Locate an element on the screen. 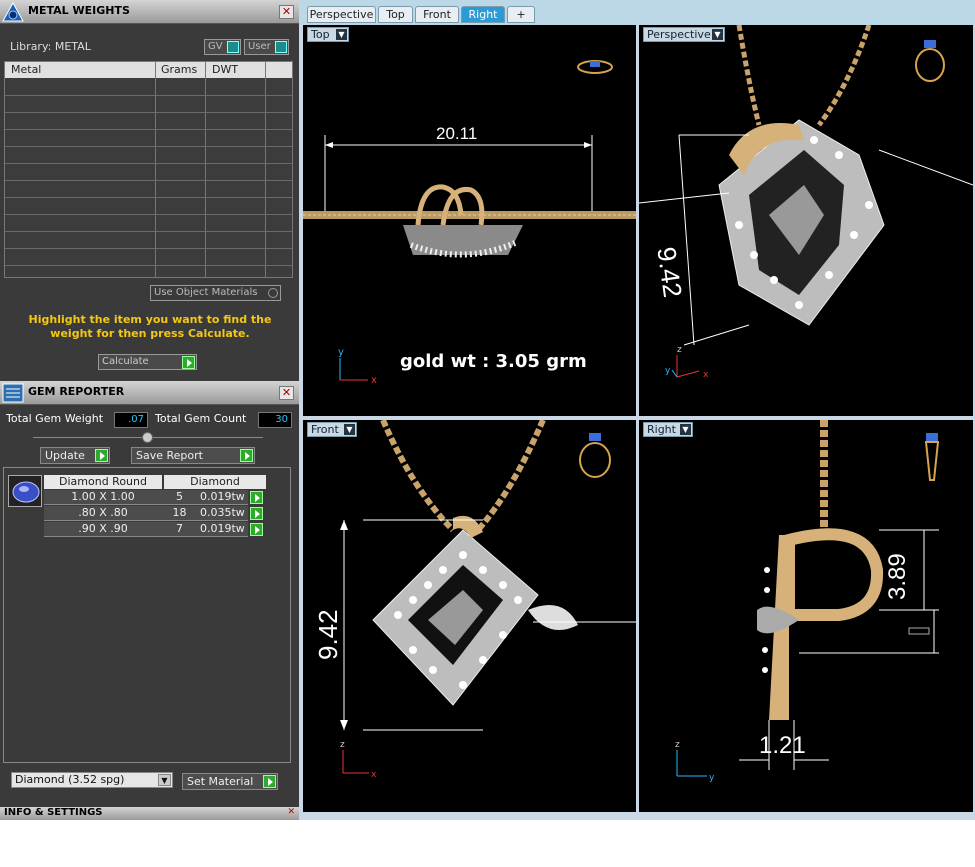 This screenshot has width=975, height=867. gem-row-count: 18 is located at coordinates (179, 513).